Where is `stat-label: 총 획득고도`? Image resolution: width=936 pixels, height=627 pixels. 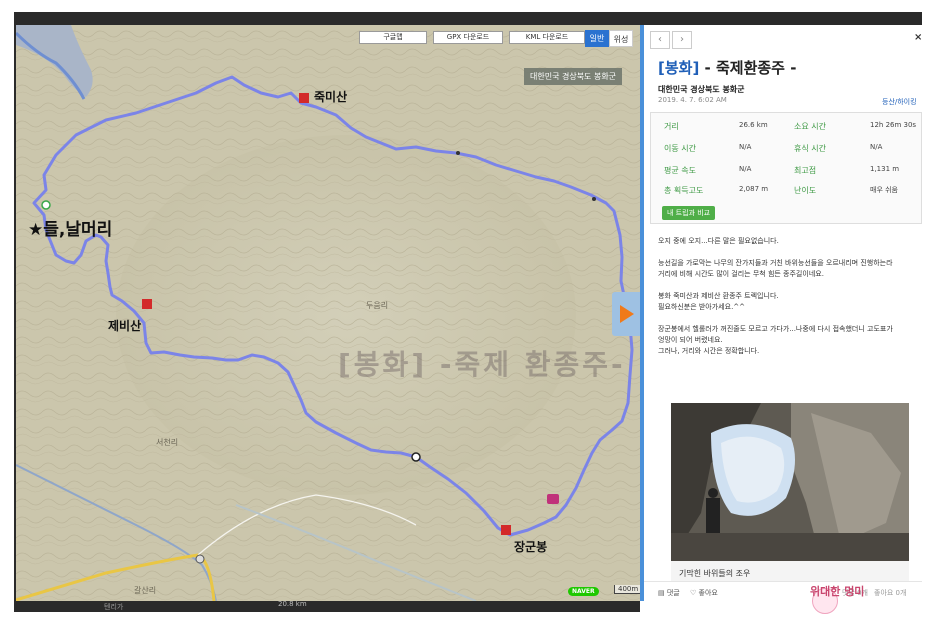 stat-label: 총 획득고도 is located at coordinates (684, 190).